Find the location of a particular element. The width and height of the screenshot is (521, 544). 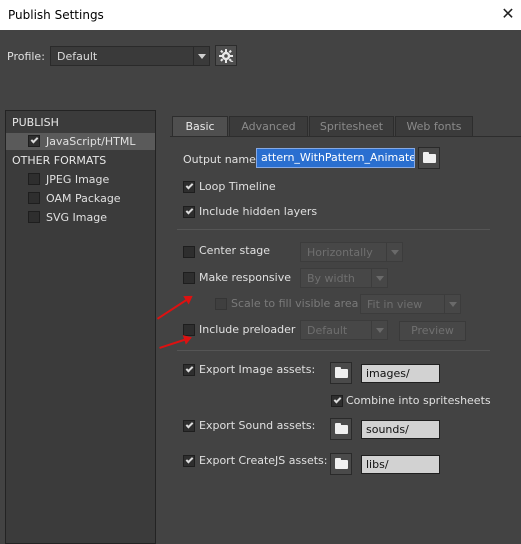

sound-assets-path-field: sounds/ is located at coordinates (400, 429).